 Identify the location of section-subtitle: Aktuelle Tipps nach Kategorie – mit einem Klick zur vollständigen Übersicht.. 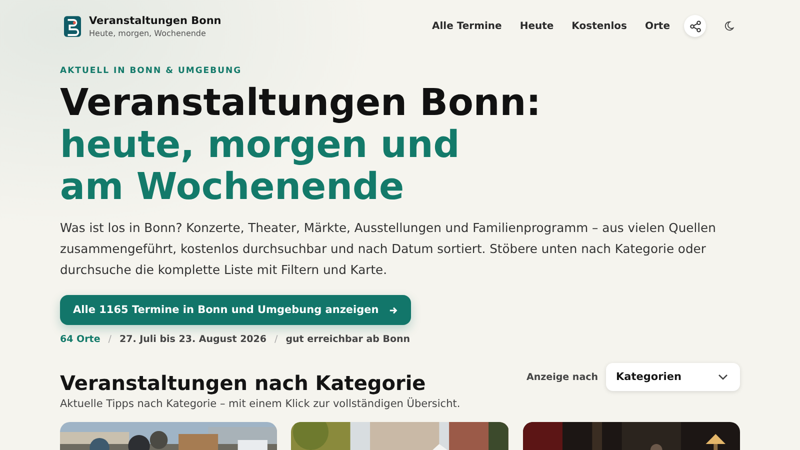
(260, 404).